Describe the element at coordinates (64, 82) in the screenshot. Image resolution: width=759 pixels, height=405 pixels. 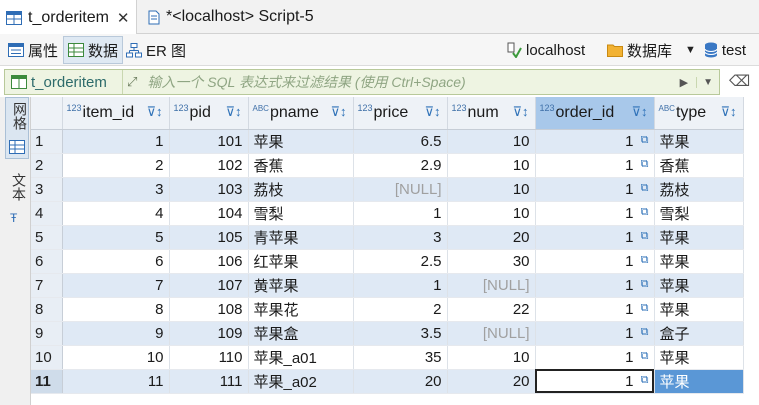
I see `filter-table-label: t_orderitem` at that location.